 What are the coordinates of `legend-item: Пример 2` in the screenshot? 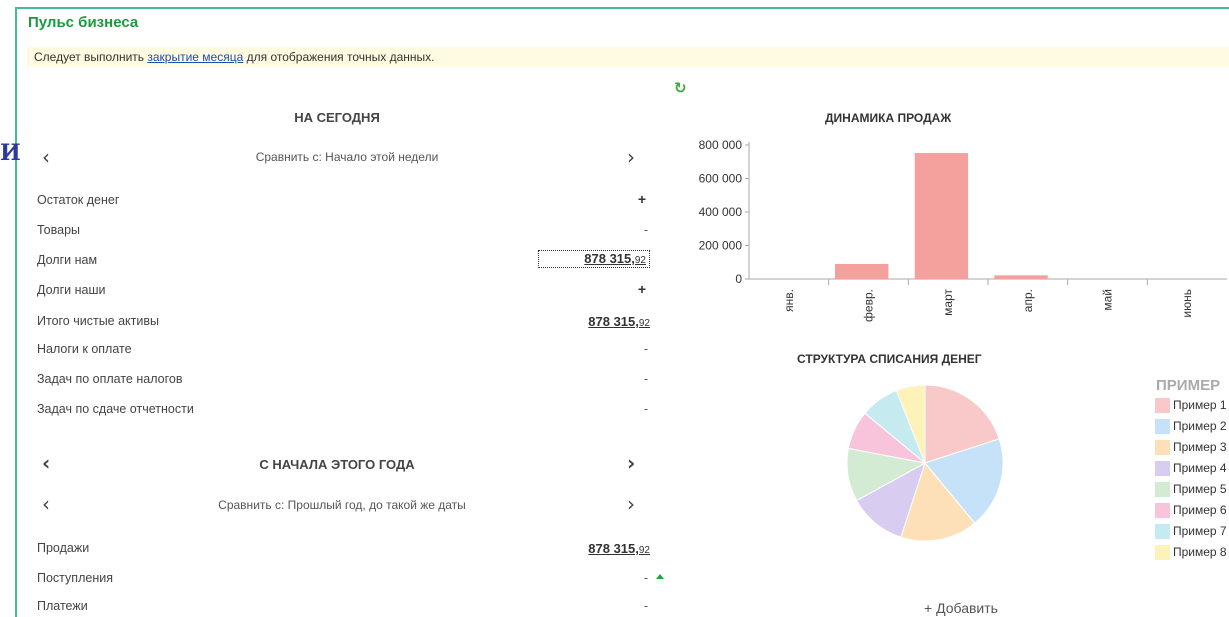 It's located at (1191, 429).